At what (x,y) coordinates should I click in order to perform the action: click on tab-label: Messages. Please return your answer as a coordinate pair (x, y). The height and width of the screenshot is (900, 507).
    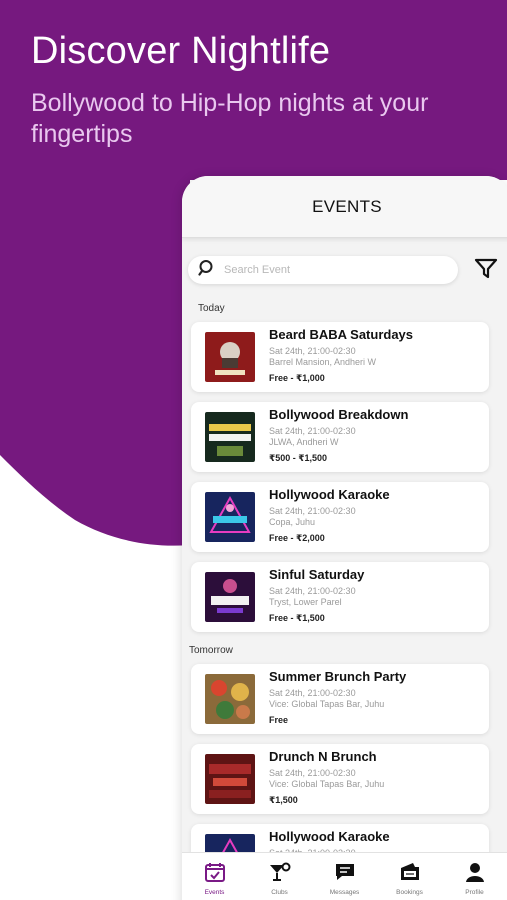
    Looking at the image, I should click on (344, 892).